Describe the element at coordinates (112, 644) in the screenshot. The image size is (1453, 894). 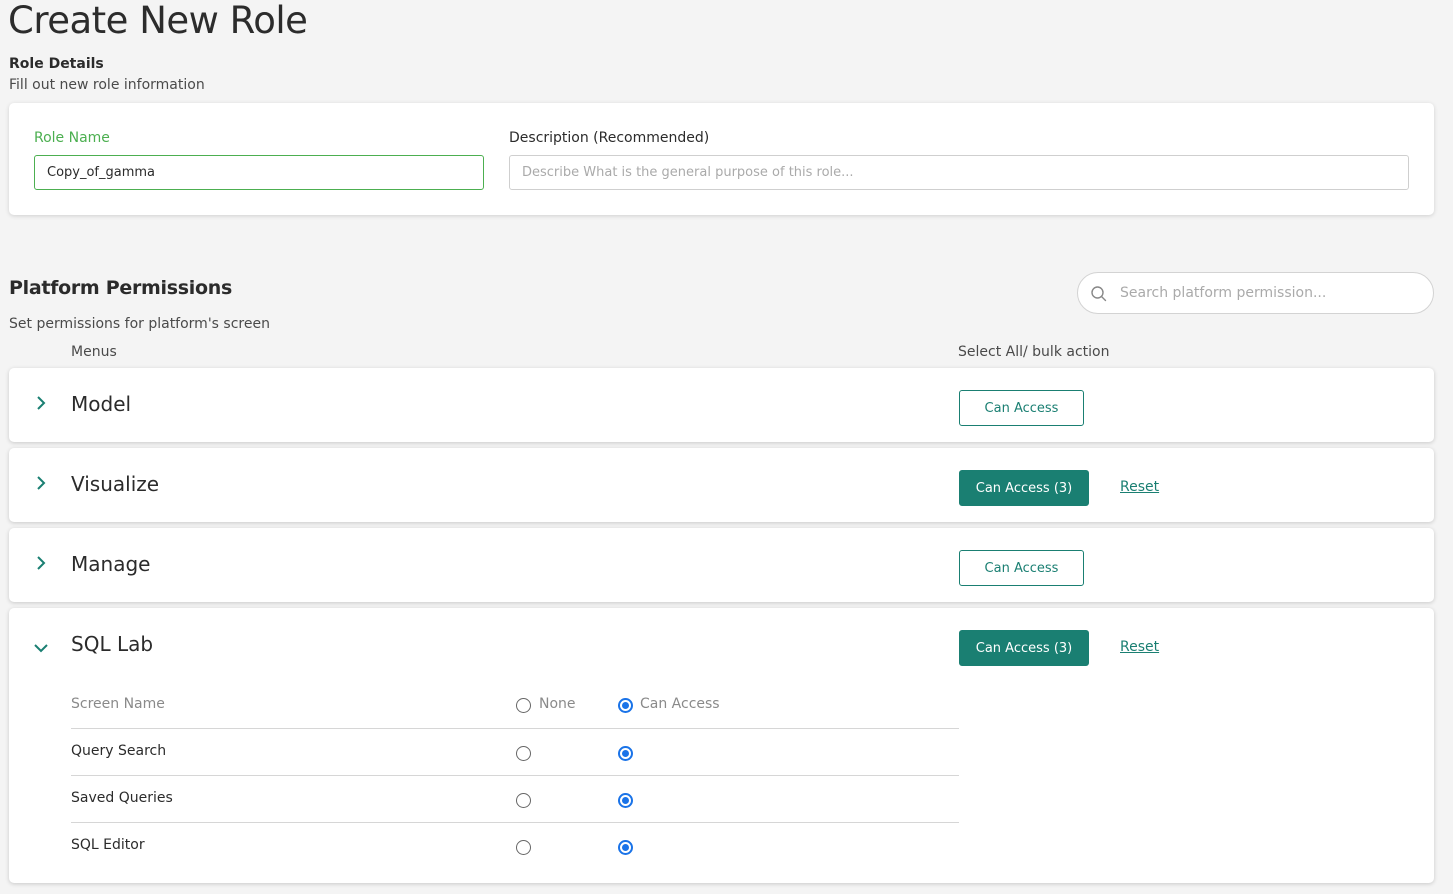
I see `menu-name: SQL Lab` at that location.